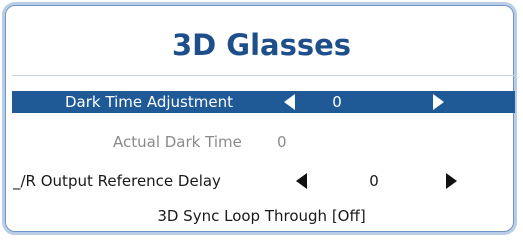 The image size is (523, 241). I want to click on 3d-sync-loop-through-label: 3D Sync Loop Through [Off], so click(261, 216).